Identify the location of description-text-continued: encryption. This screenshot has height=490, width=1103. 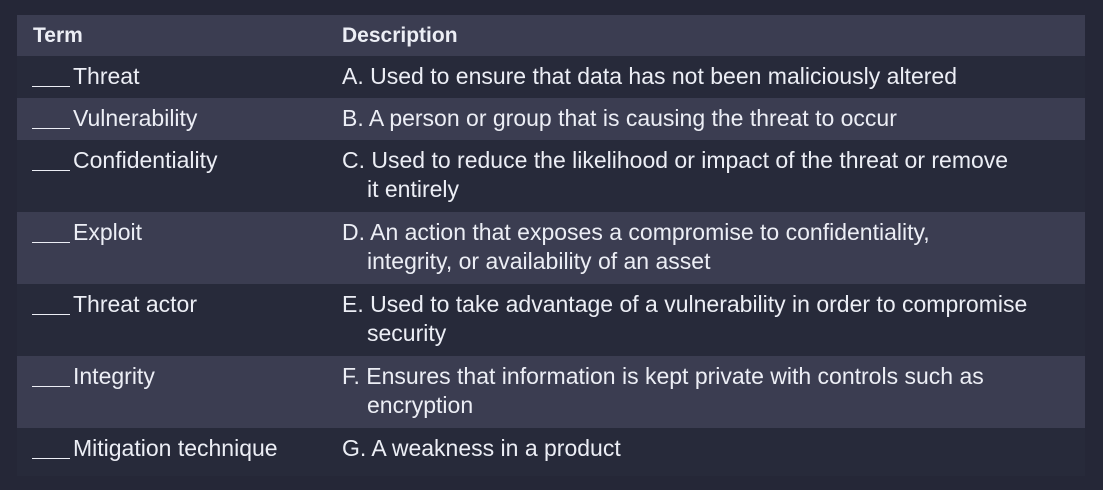
(420, 405).